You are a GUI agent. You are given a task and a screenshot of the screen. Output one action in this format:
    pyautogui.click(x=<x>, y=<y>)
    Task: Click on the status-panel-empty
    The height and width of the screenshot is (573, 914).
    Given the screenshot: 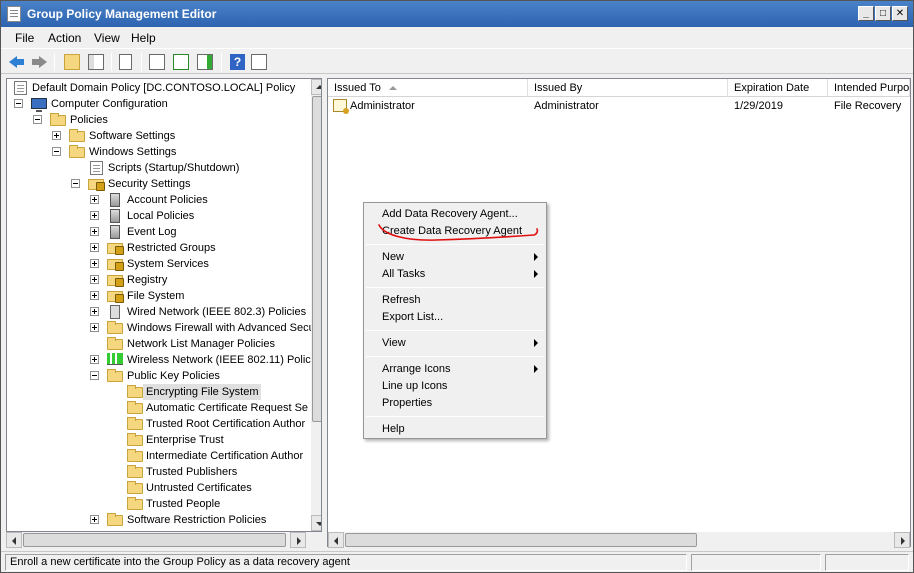 What is the action you would take?
    pyautogui.click(x=756, y=562)
    